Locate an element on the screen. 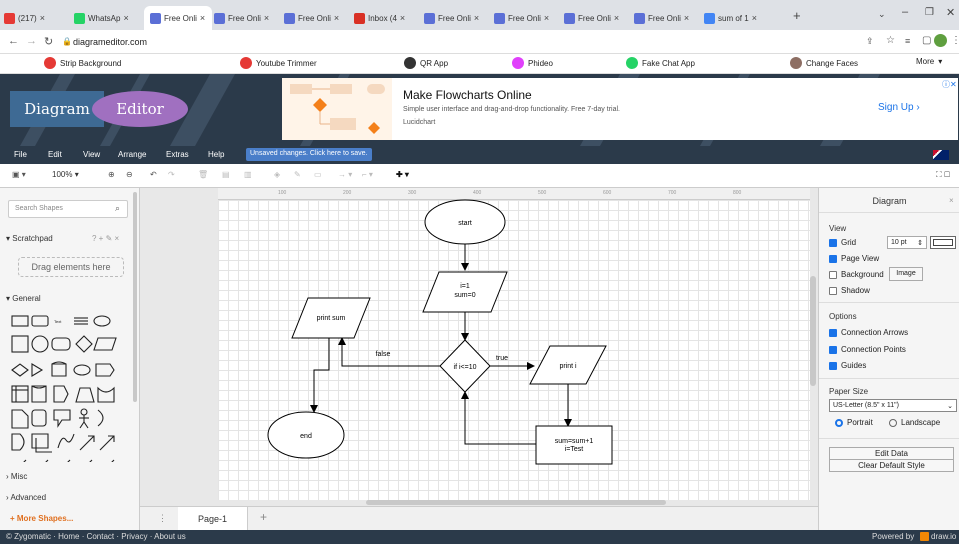 This screenshot has width=959, height=544. insert-icon: ✚ ▾ is located at coordinates (402, 174).